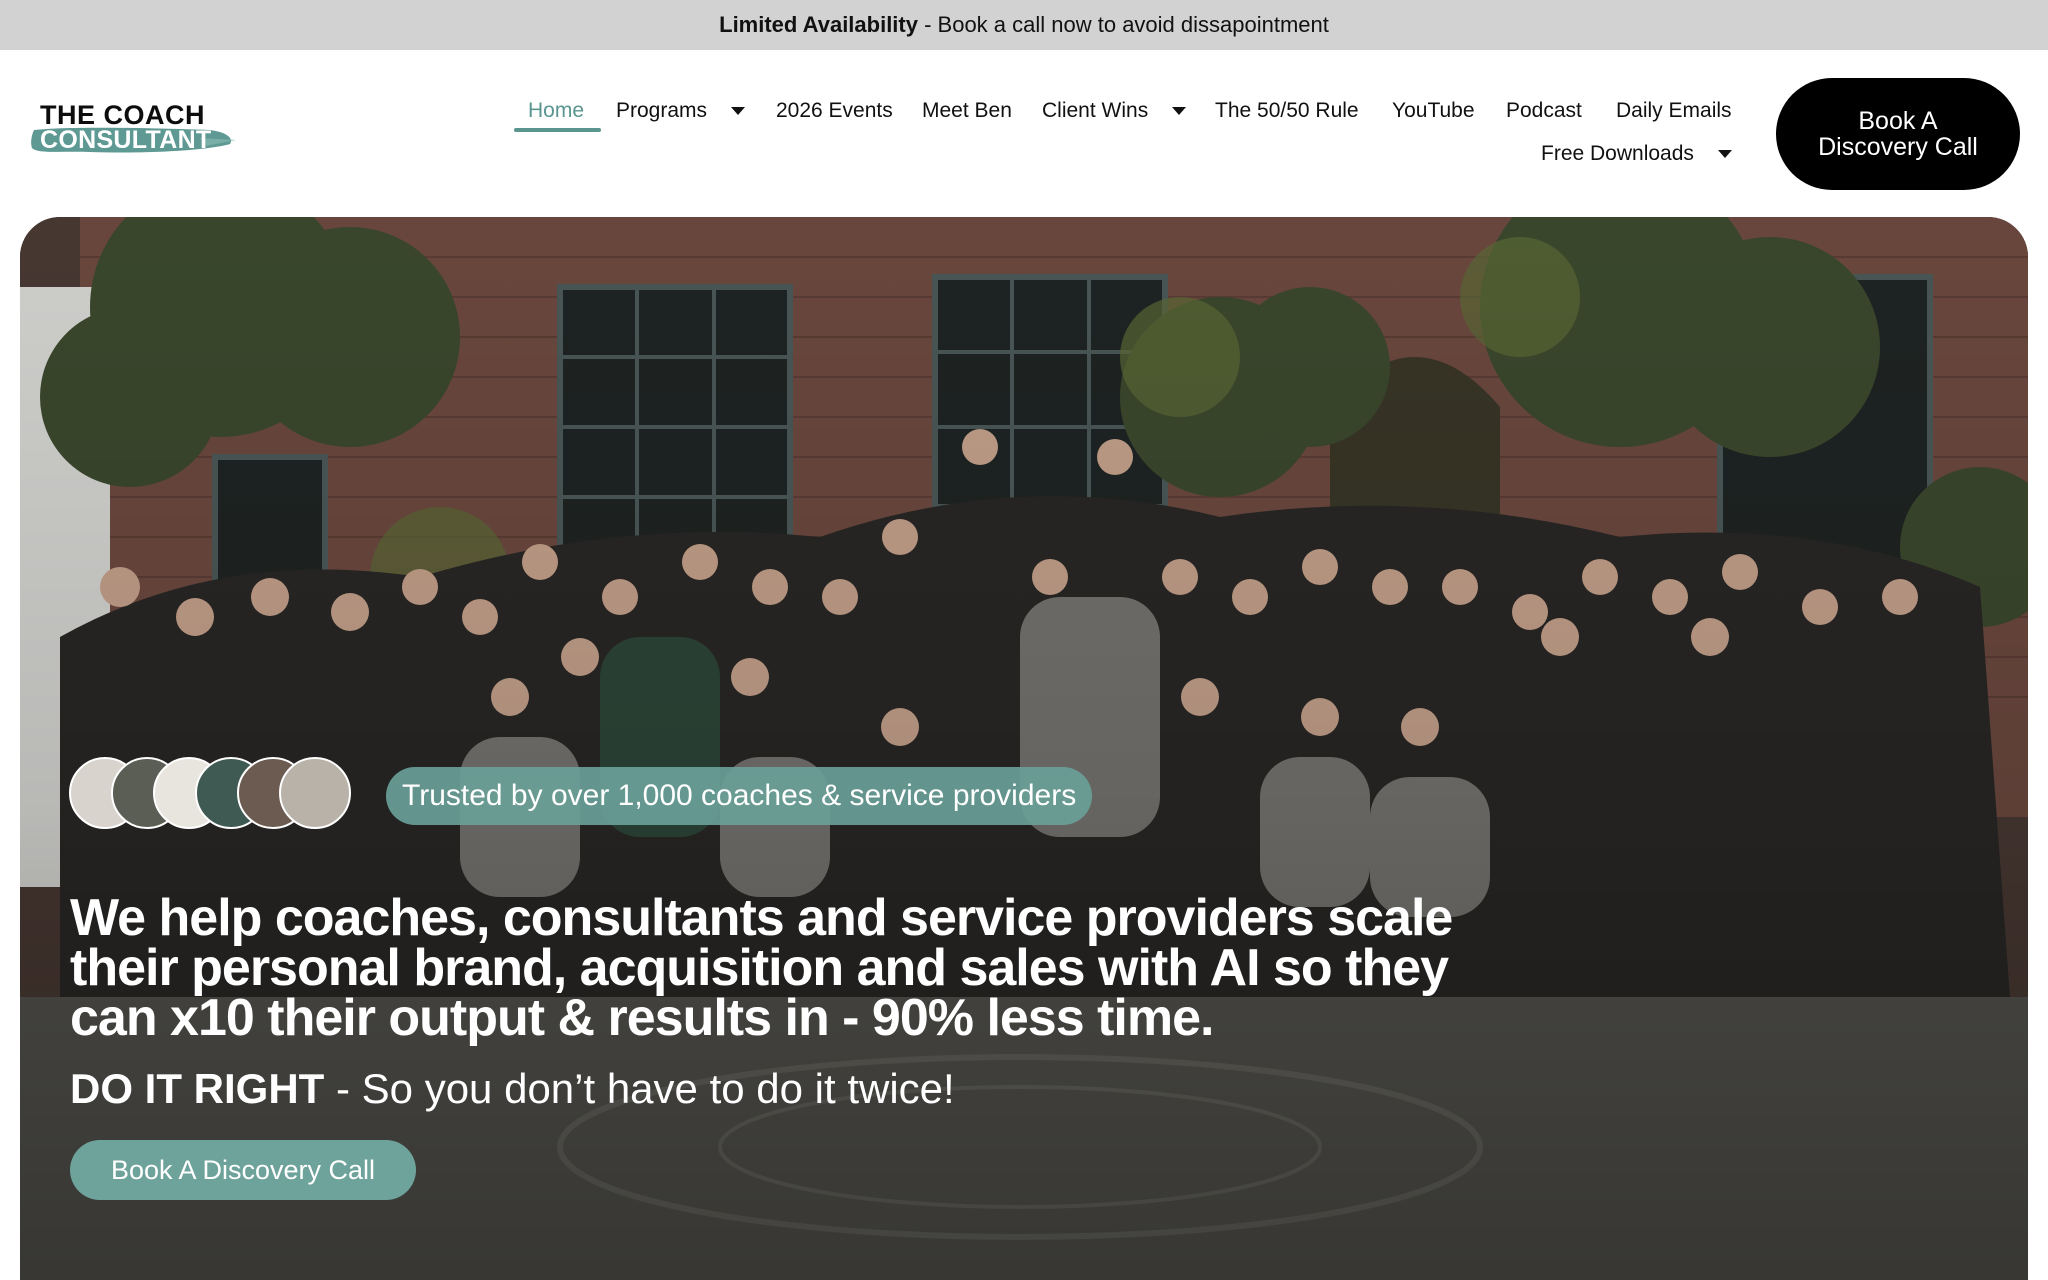 The width and height of the screenshot is (2048, 1280). Describe the element at coordinates (197, 1088) in the screenshot. I see `tagline-bold: DO IT RIGHT` at that location.